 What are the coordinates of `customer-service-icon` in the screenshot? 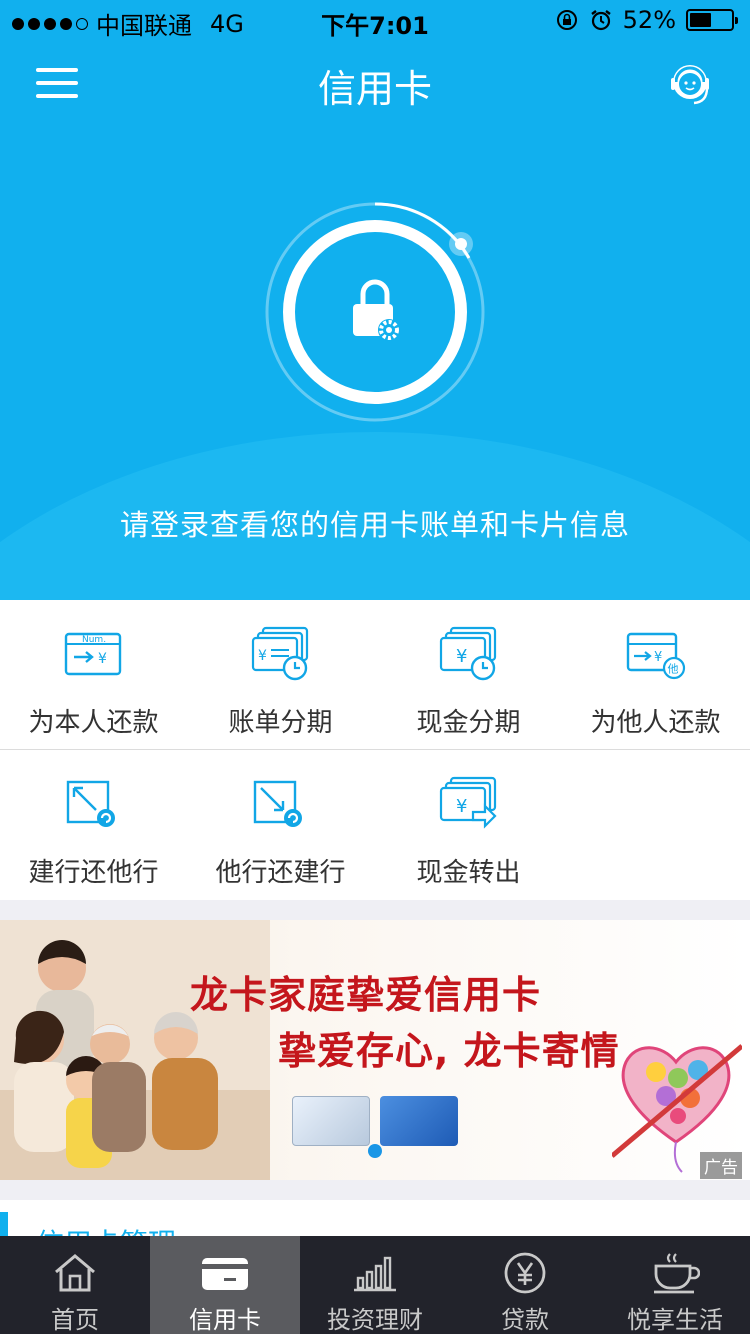 It's located at (690, 85).